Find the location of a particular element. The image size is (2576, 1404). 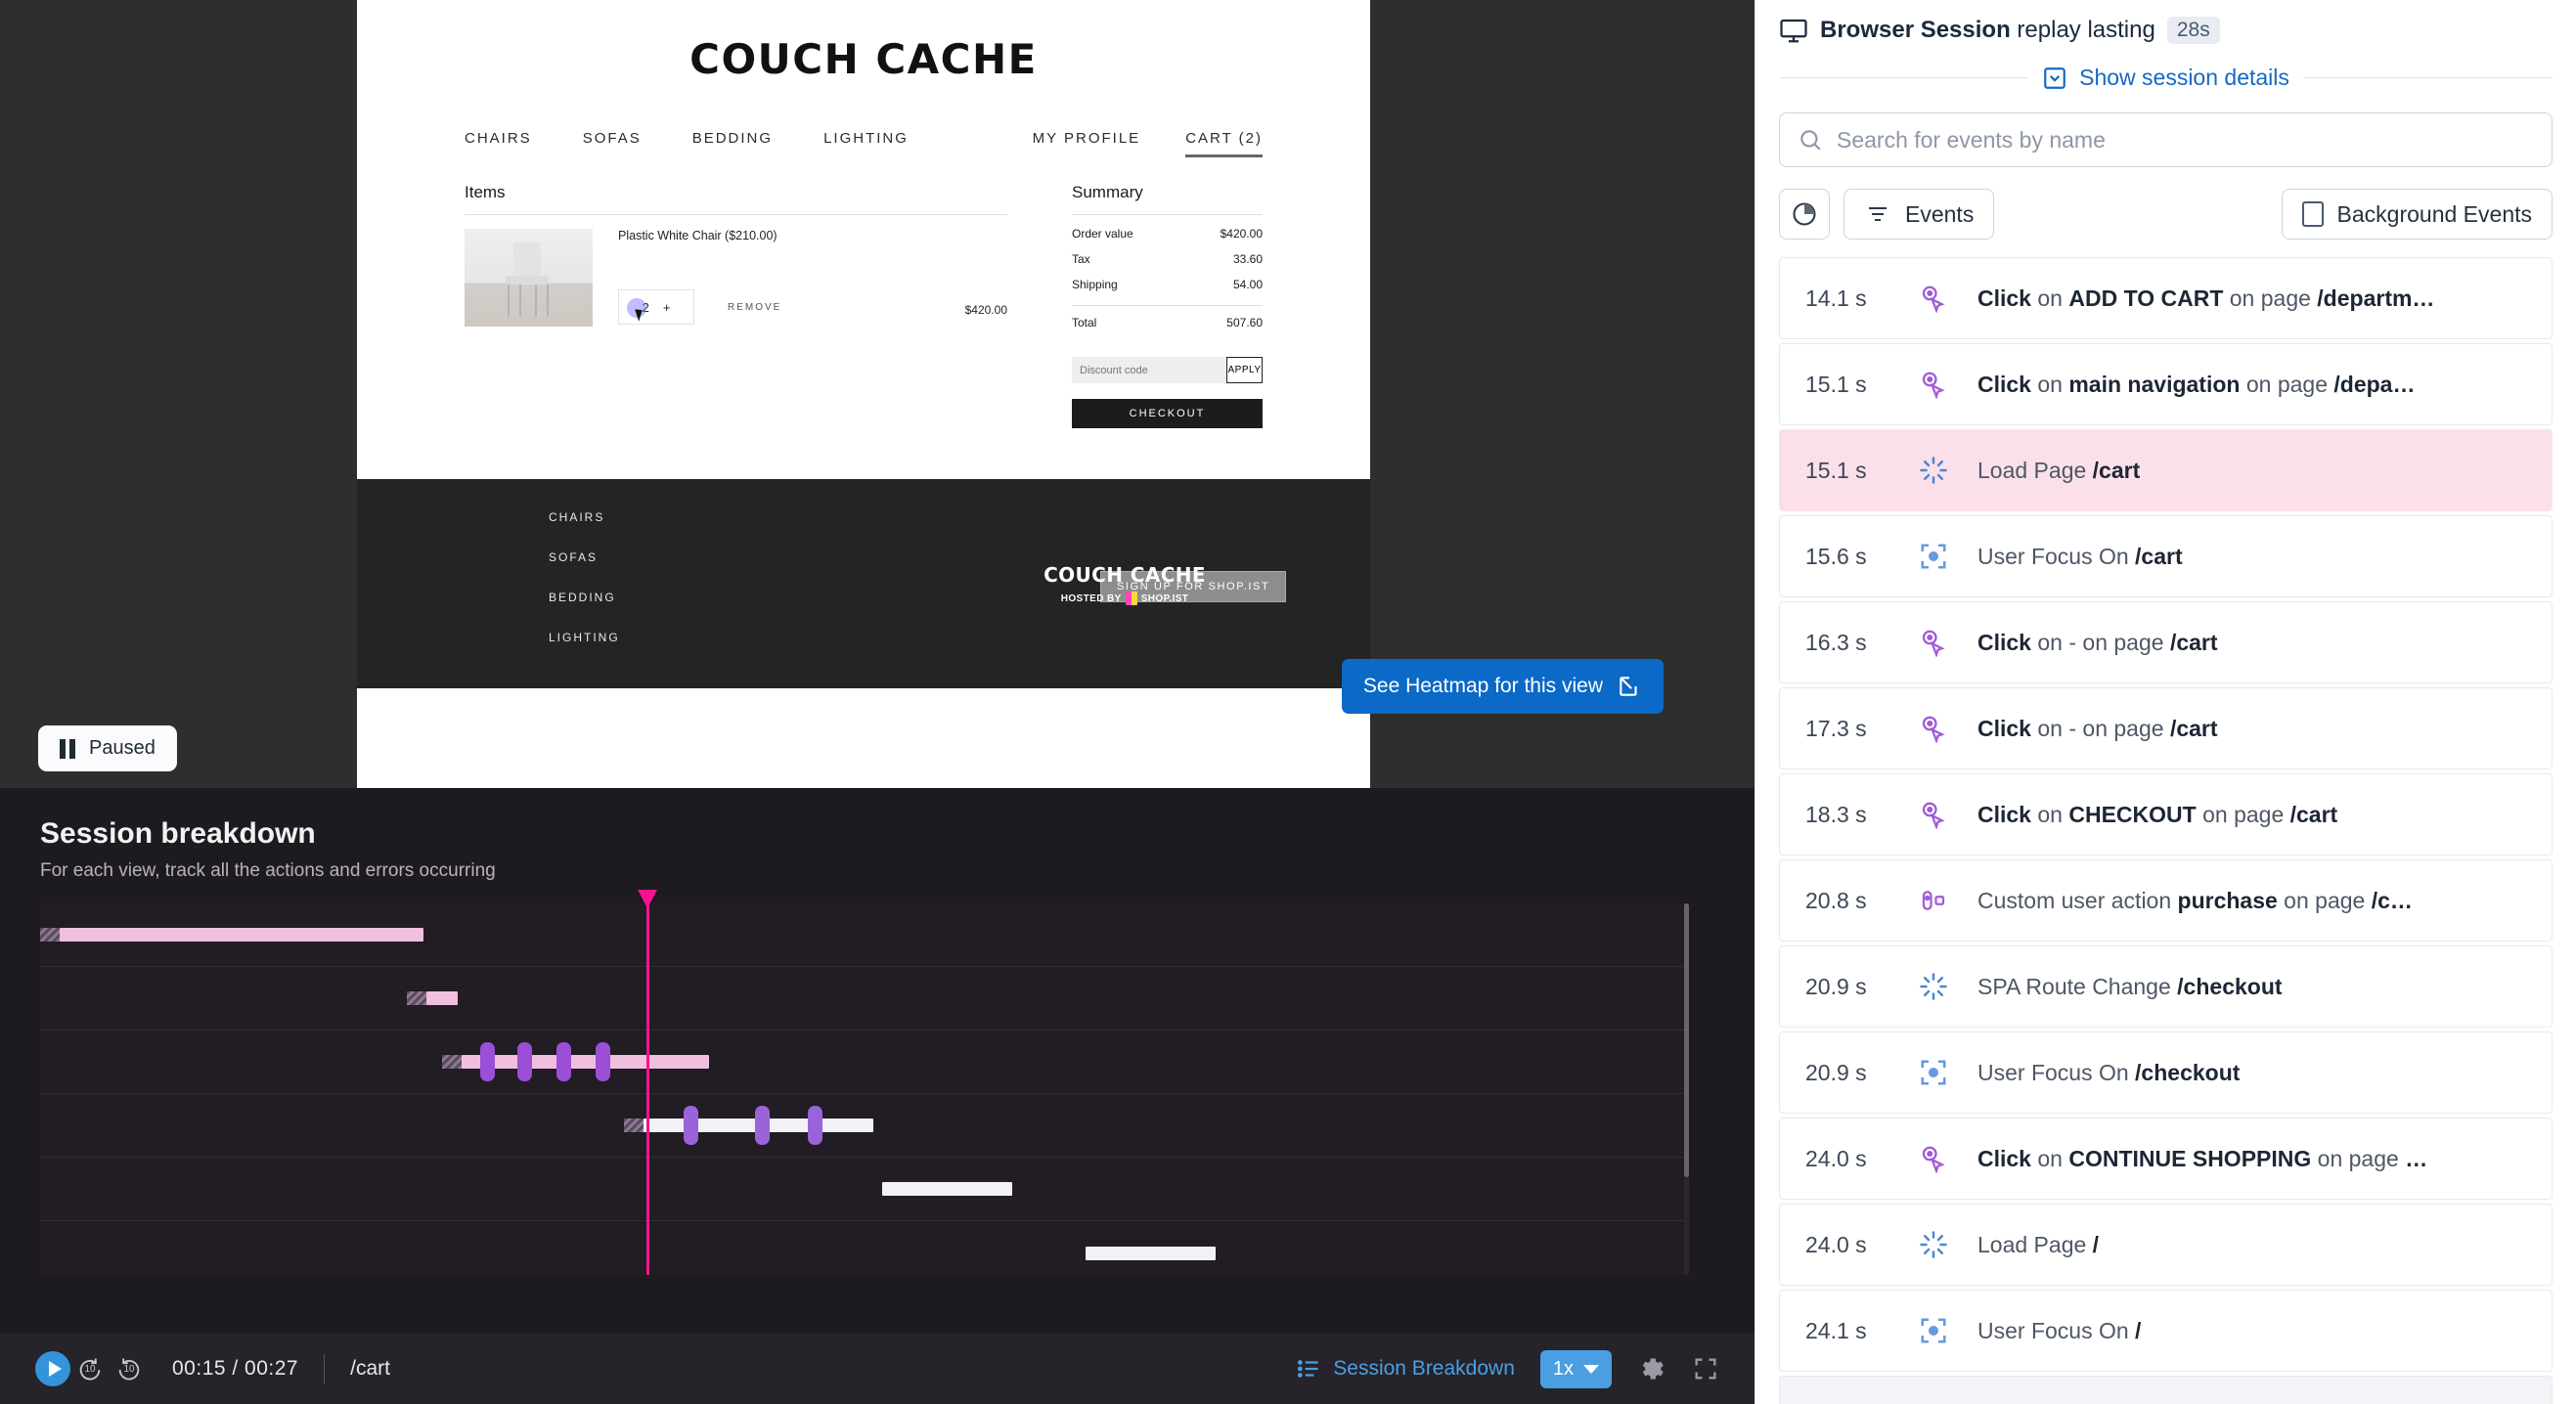

search-input is located at coordinates (2186, 140).